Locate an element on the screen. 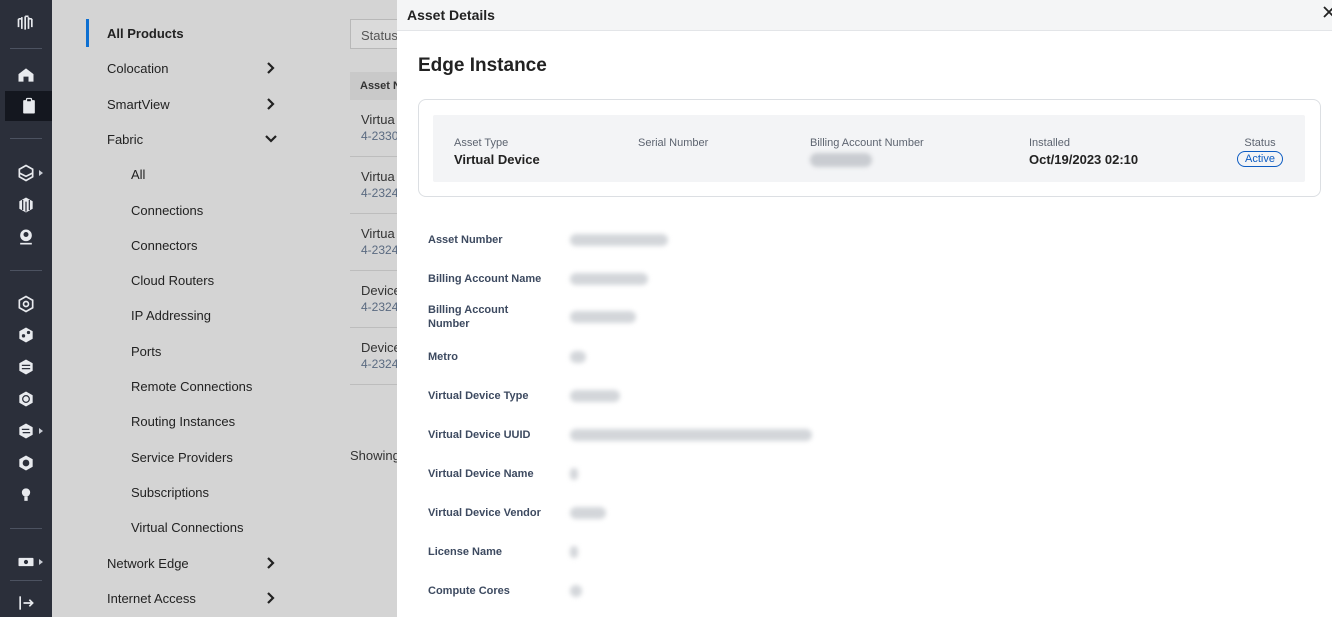  nav-item-label: Ports is located at coordinates (146, 351).